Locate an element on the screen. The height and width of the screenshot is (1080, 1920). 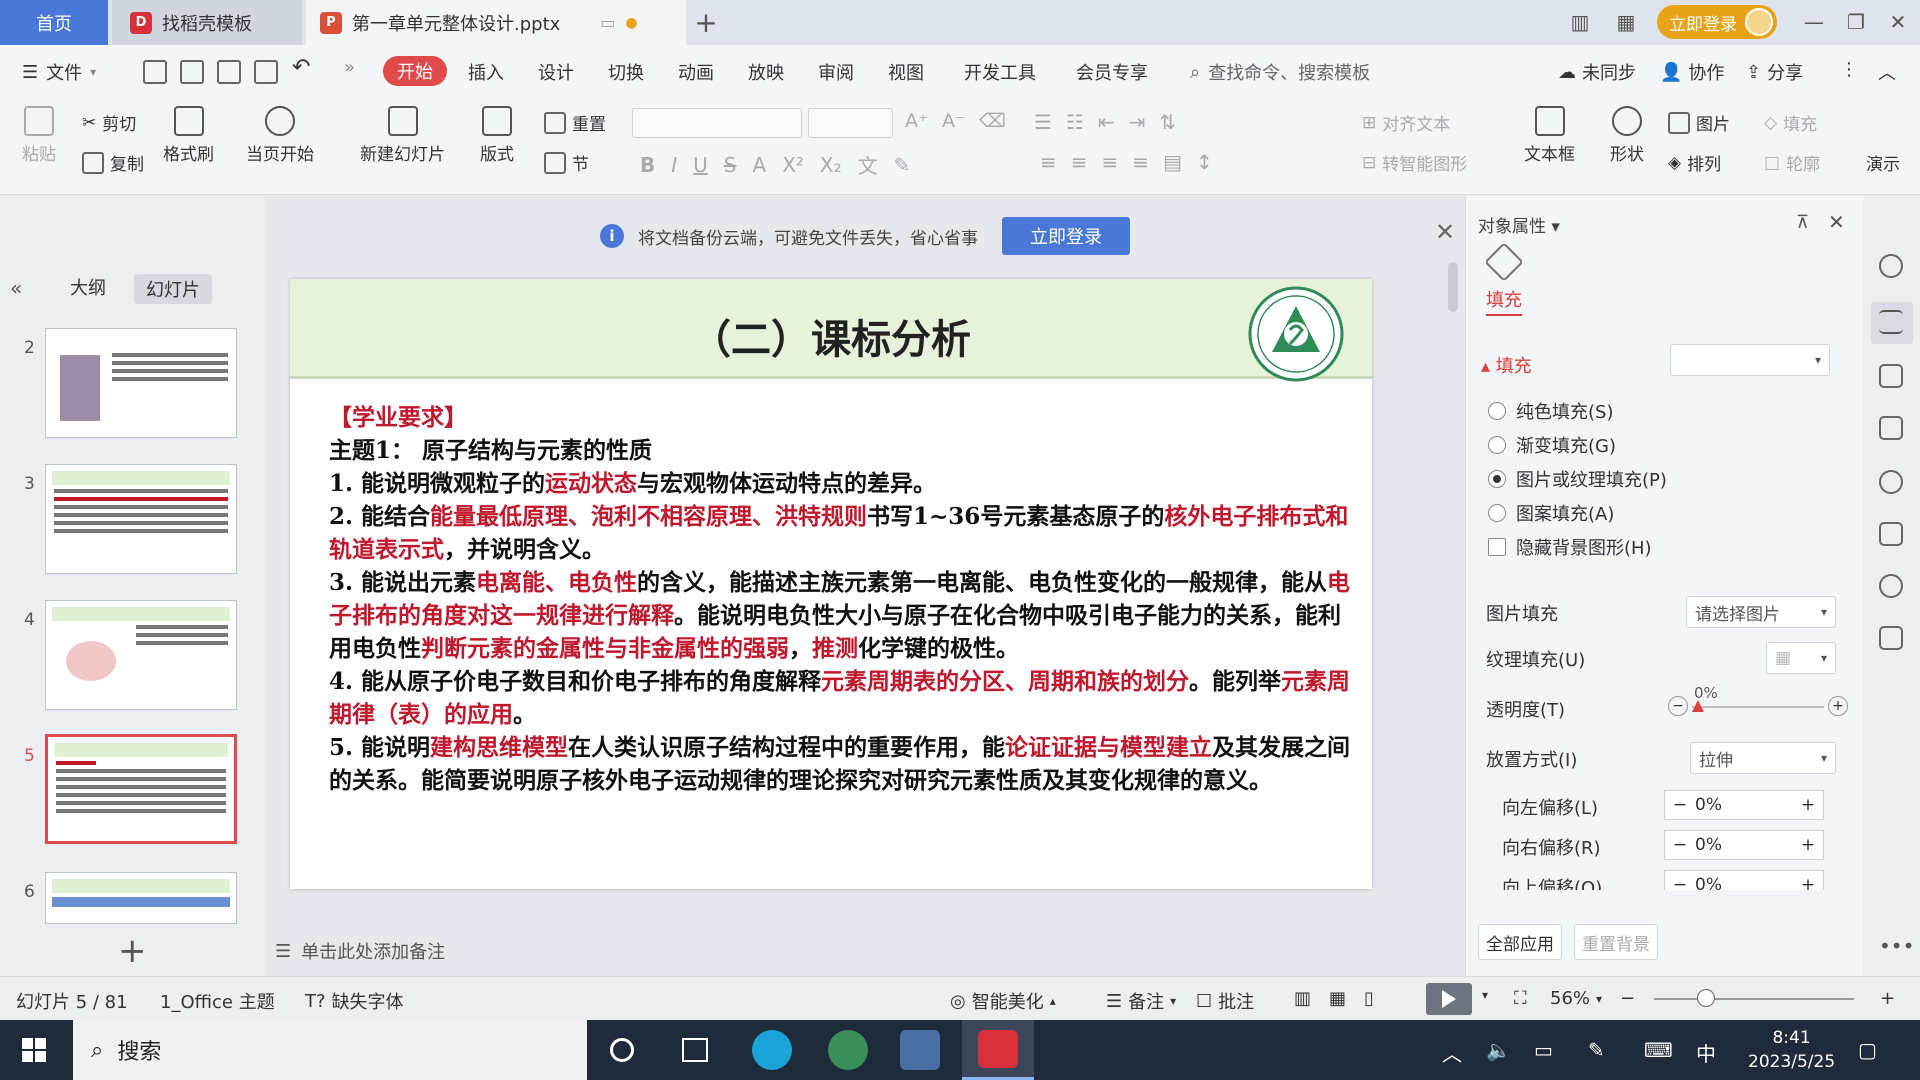
align-right-icon: ≡ is located at coordinates (1110, 162).